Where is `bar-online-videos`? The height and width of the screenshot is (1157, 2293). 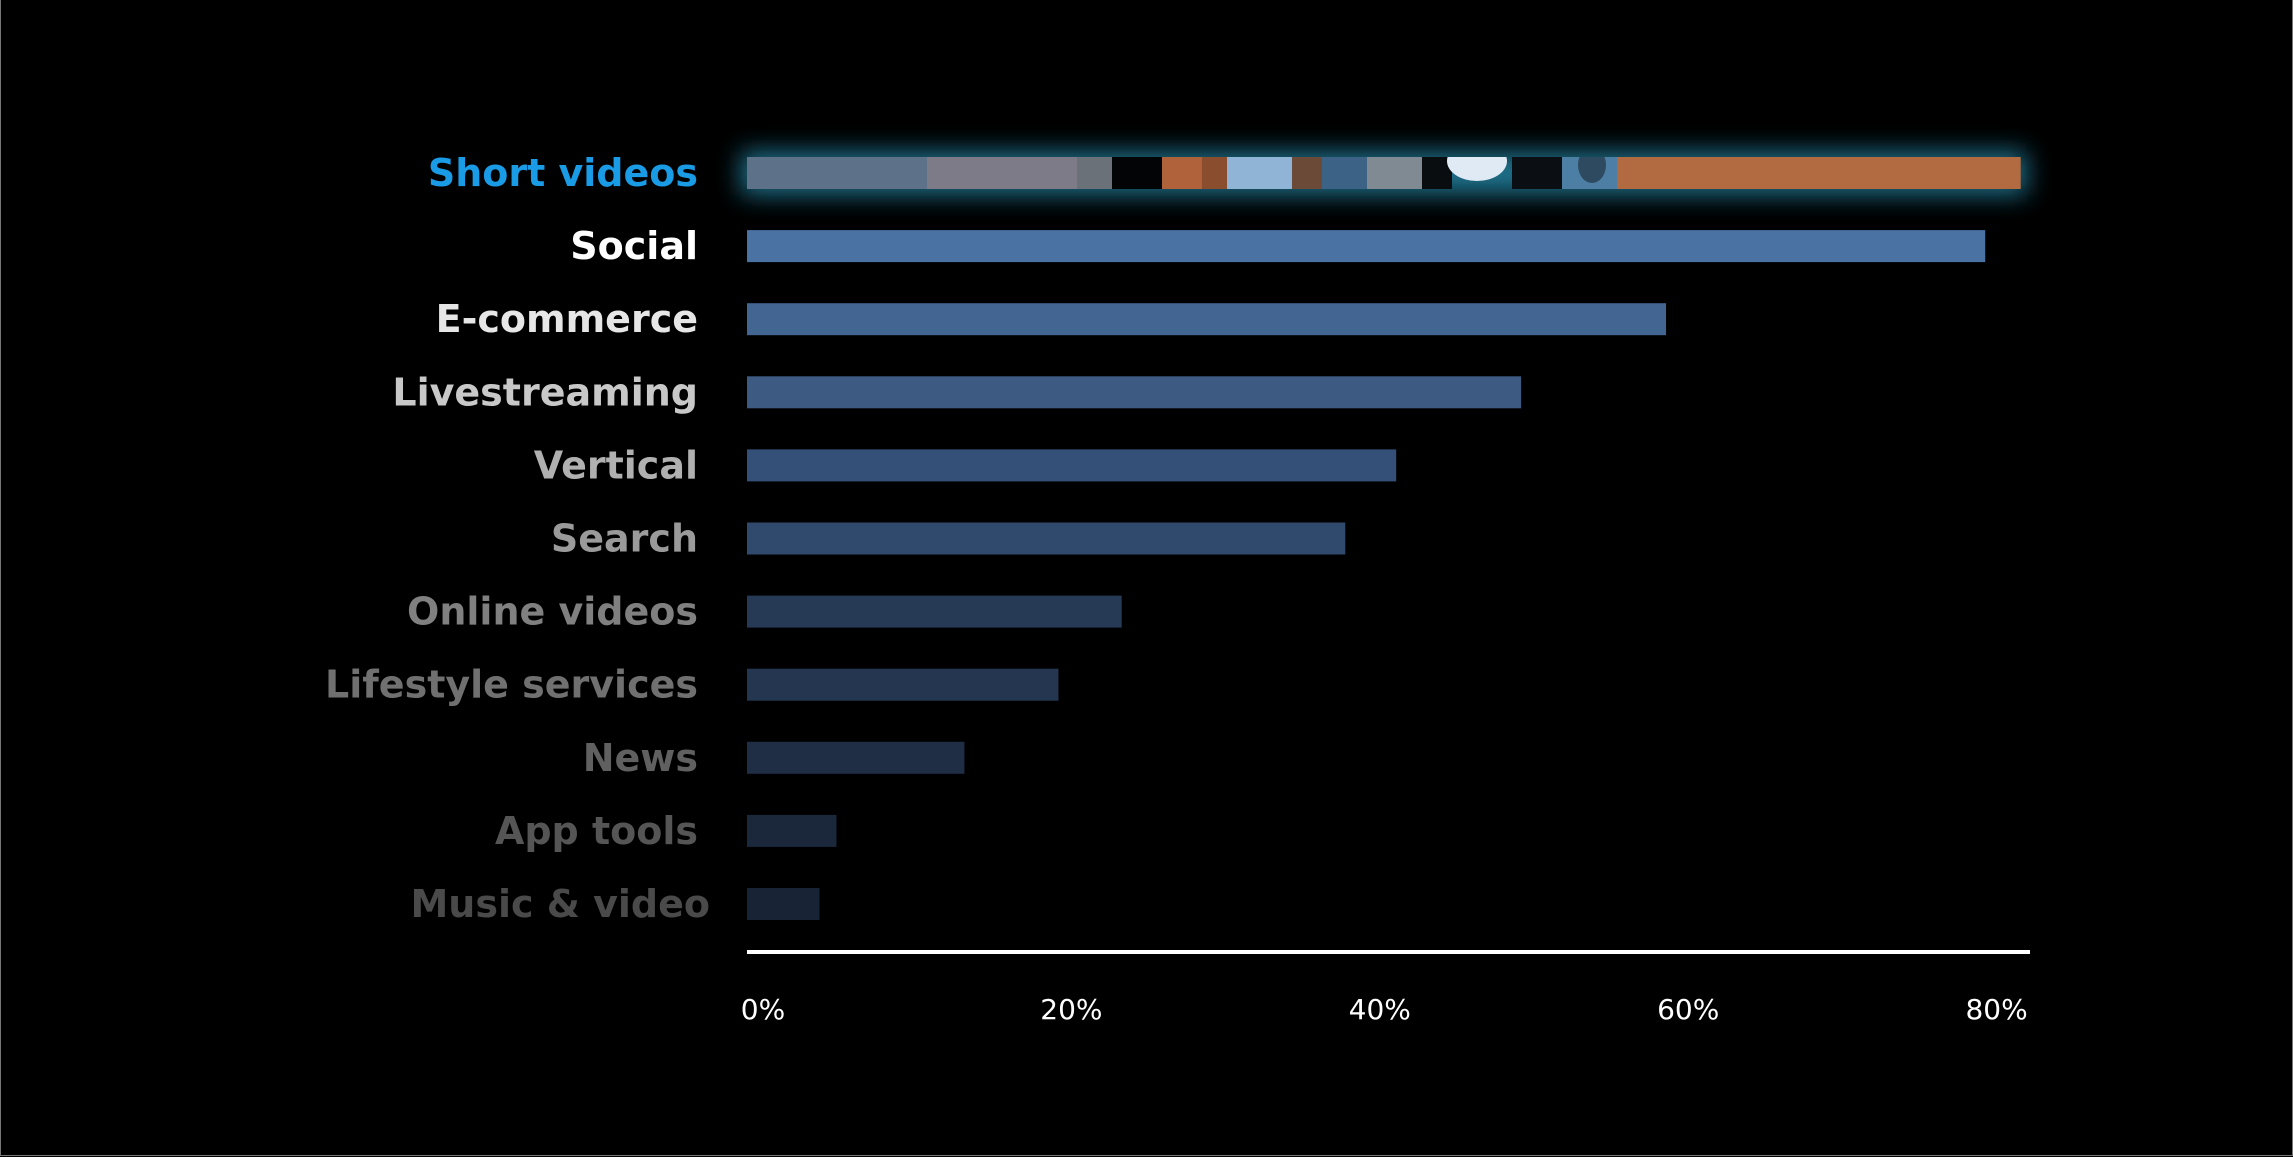 bar-online-videos is located at coordinates (934, 611).